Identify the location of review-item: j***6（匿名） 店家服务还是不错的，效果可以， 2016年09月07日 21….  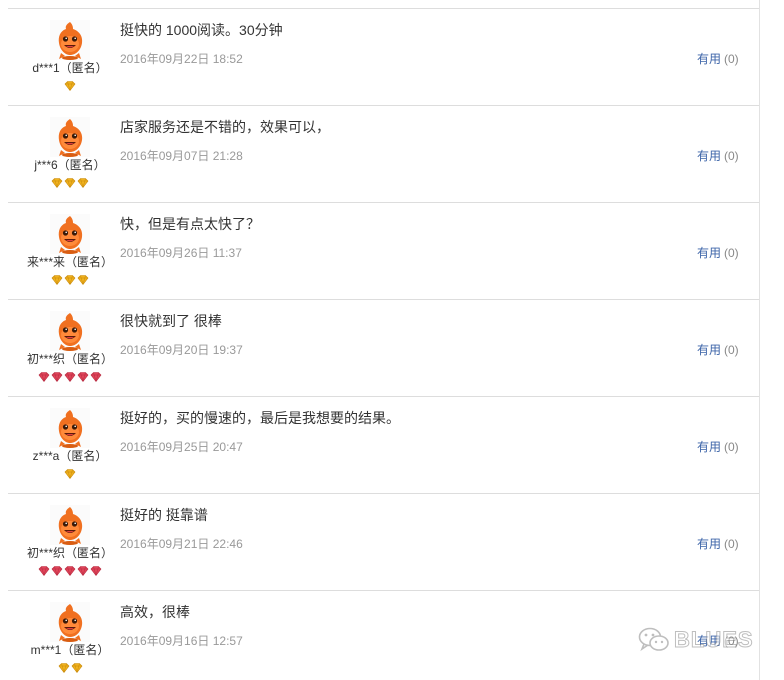
(383, 153).